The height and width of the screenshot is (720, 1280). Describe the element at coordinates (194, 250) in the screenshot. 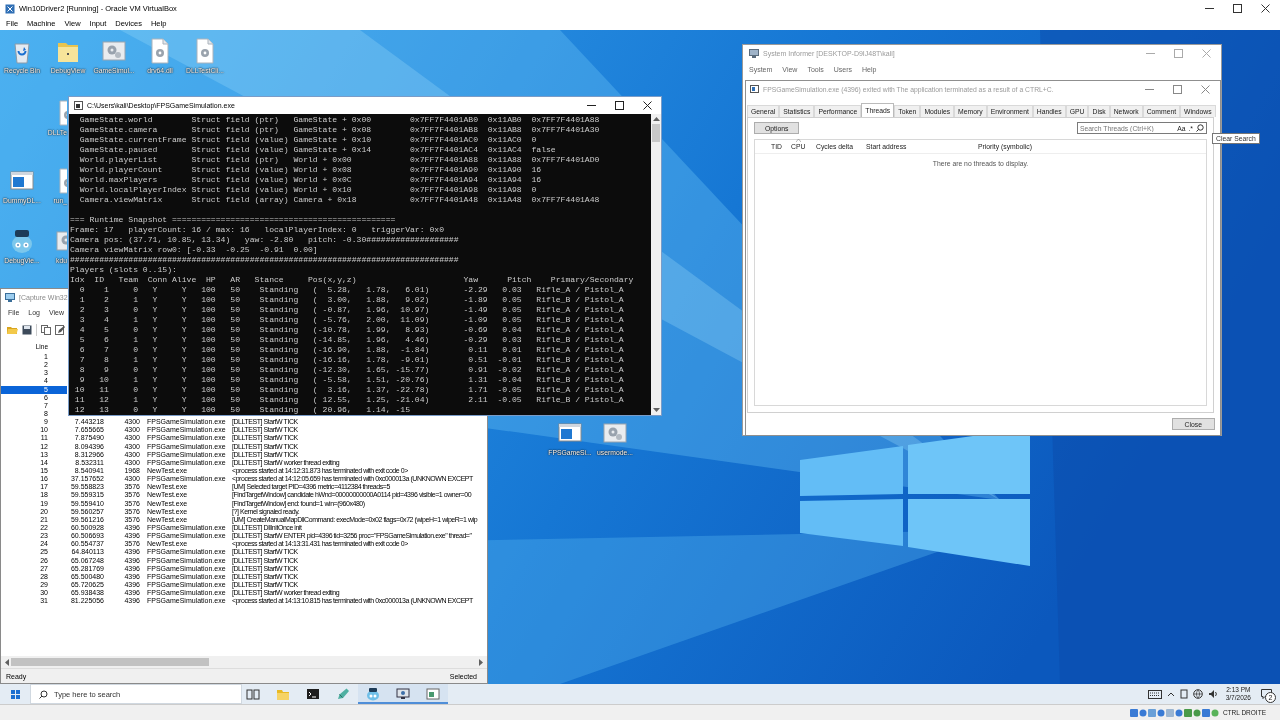

I see `console-line: Camera viewMatrix row0: [-0.33 -0.25 -0.91 0.00]` at that location.